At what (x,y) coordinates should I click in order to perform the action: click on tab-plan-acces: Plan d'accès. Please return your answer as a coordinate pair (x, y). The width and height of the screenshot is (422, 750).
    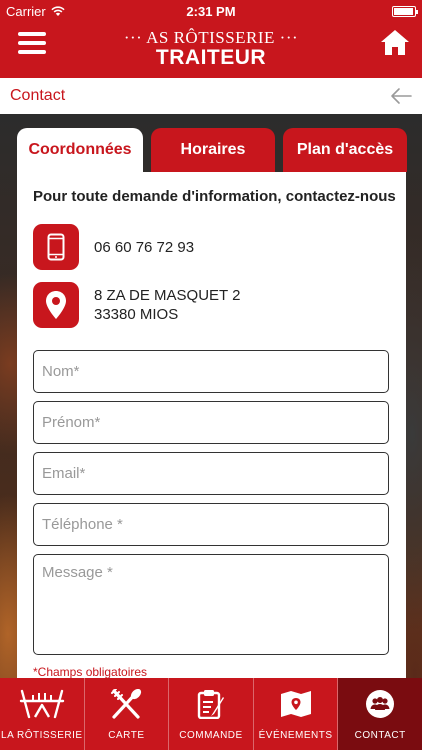
    Looking at the image, I should click on (345, 150).